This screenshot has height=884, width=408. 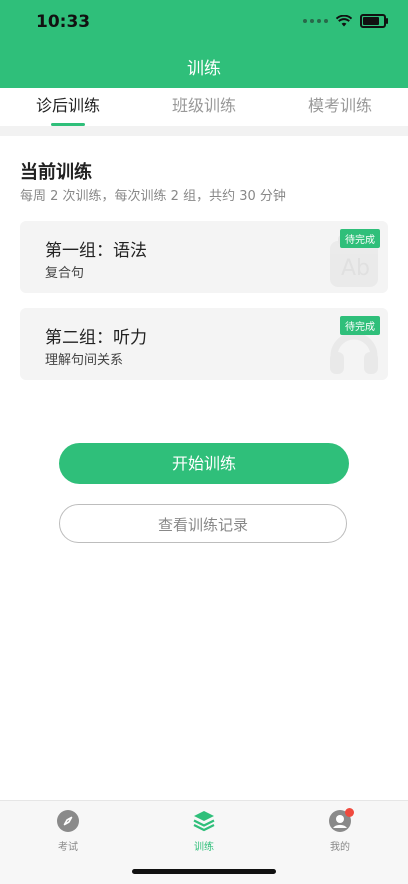 What do you see at coordinates (84, 360) in the screenshot?
I see `group-subtitle: 理解句间关系` at bounding box center [84, 360].